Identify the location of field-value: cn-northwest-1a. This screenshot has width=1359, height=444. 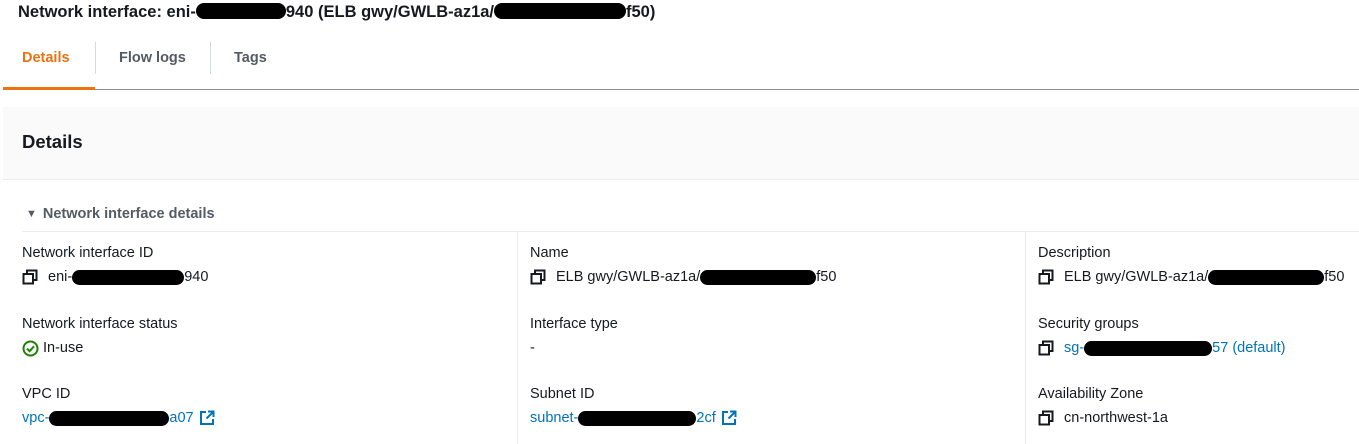
(1103, 418).